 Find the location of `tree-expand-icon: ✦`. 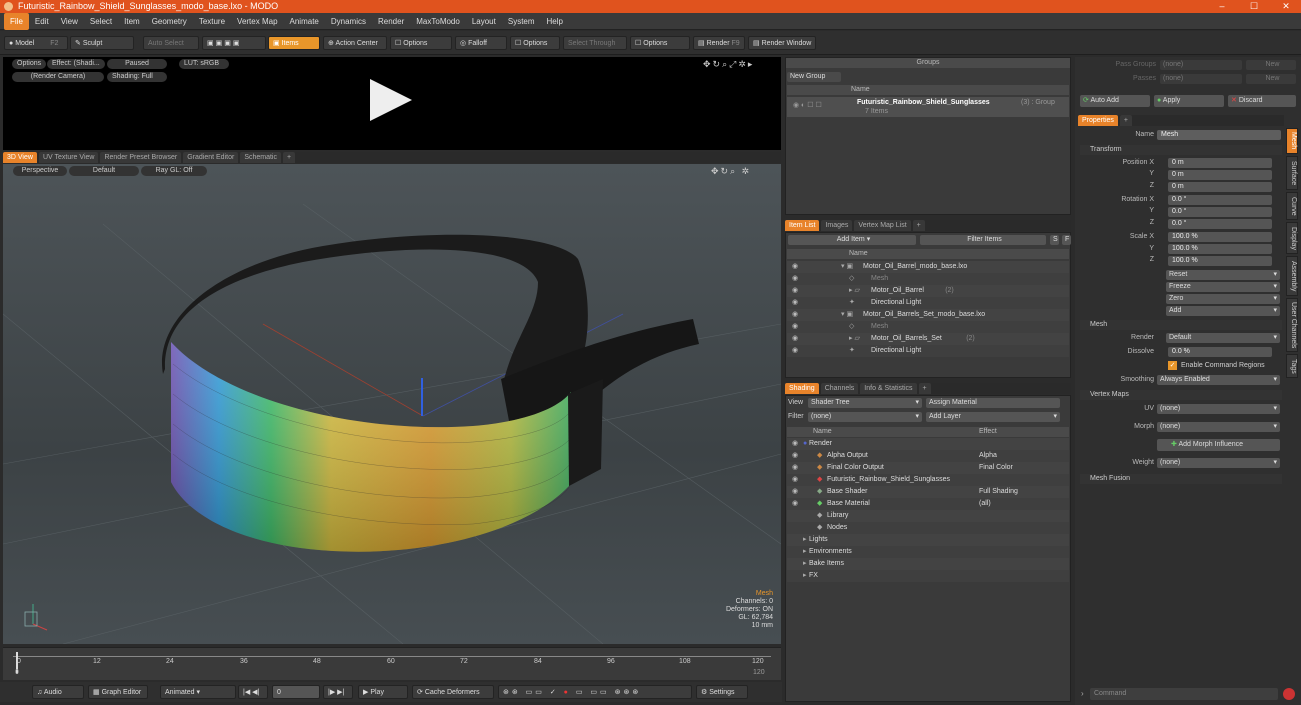

tree-expand-icon: ✦ is located at coordinates (852, 303).